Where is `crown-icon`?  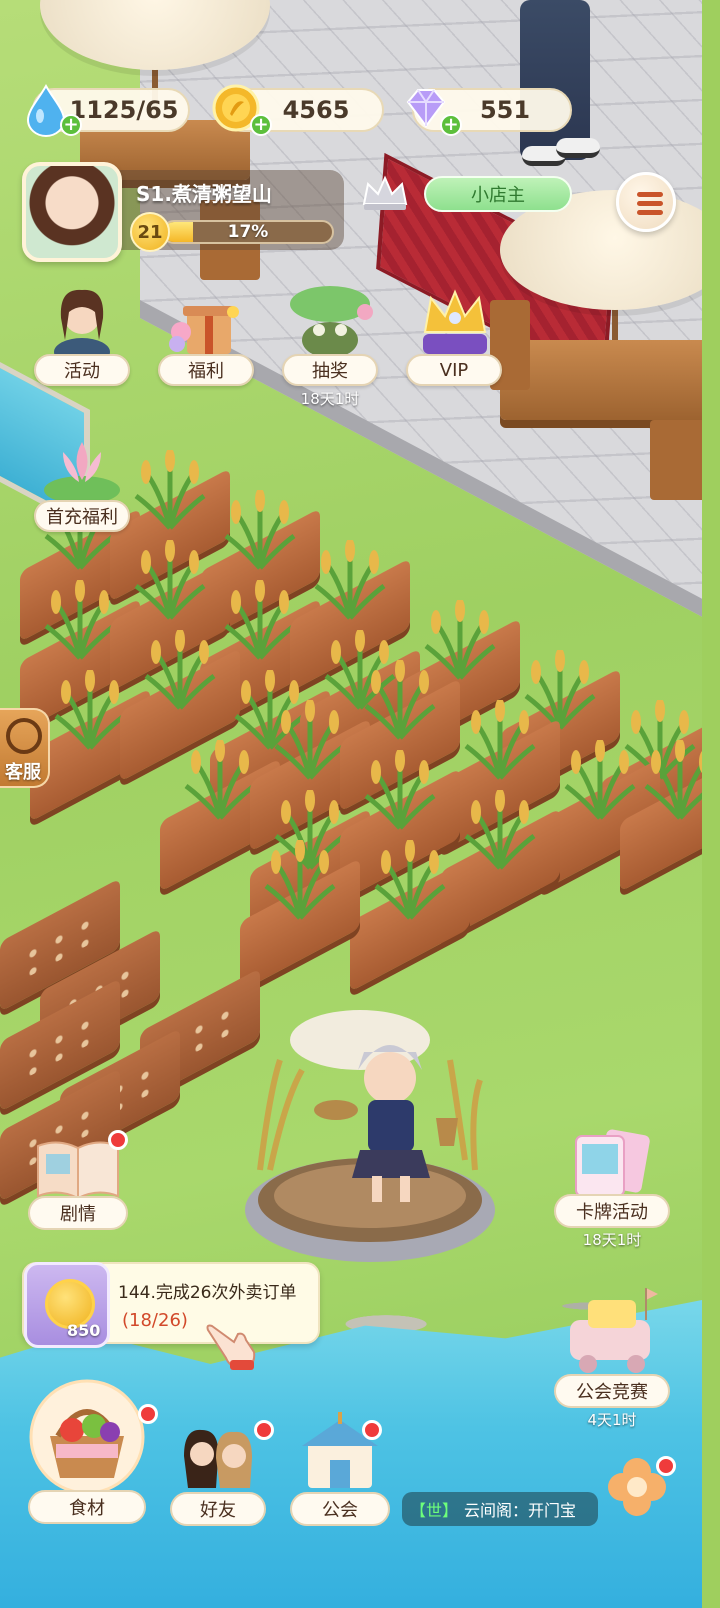 crown-icon is located at coordinates (385, 193).